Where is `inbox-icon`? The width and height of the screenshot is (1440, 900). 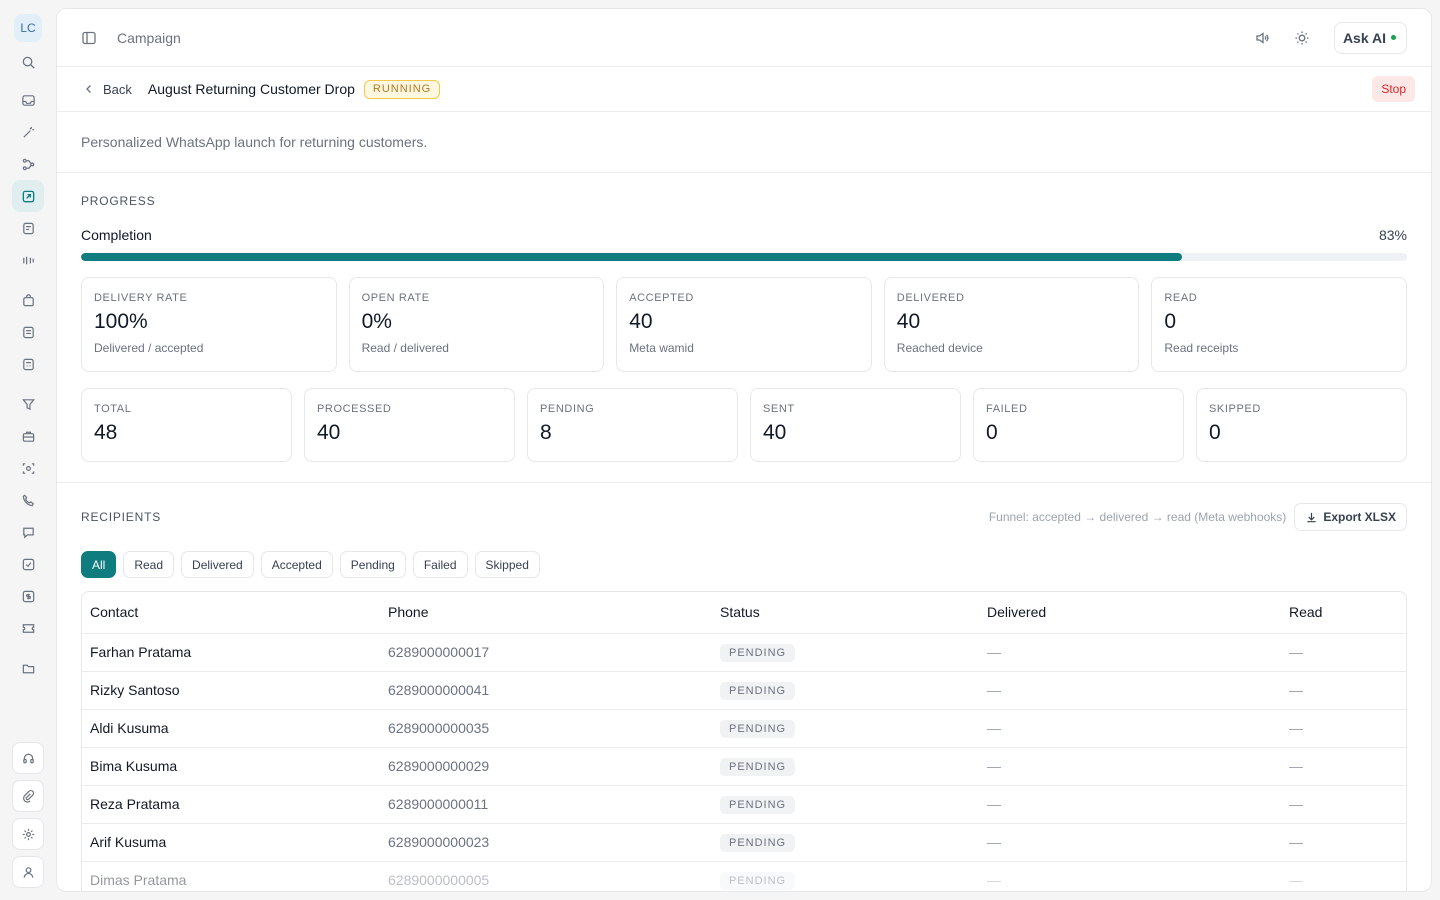
inbox-icon is located at coordinates (28, 100).